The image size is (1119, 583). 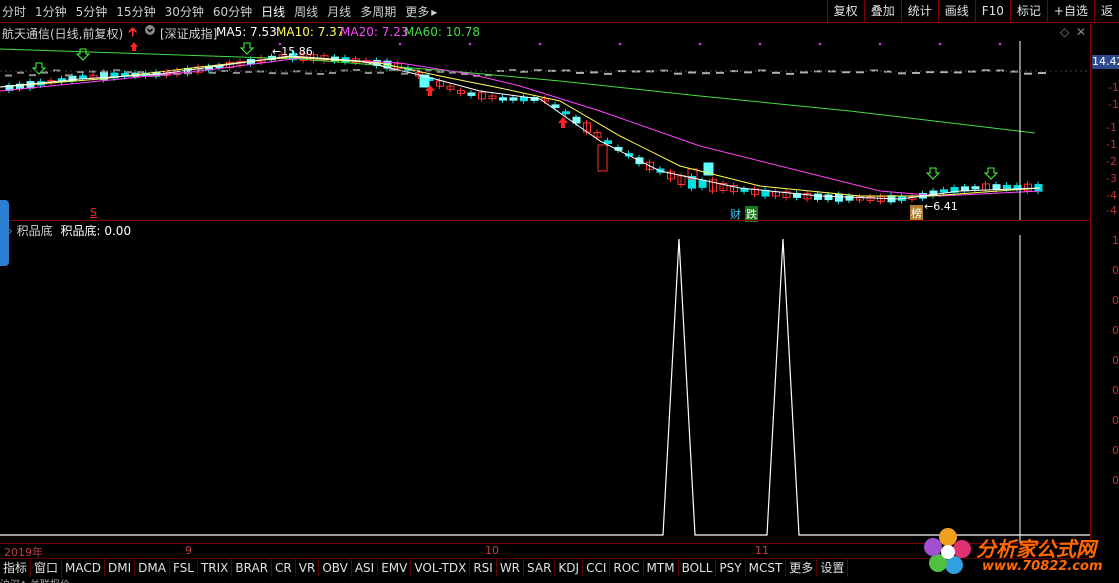 What do you see at coordinates (1036, 549) in the screenshot?
I see `logo-text: 分析家公式网` at bounding box center [1036, 549].